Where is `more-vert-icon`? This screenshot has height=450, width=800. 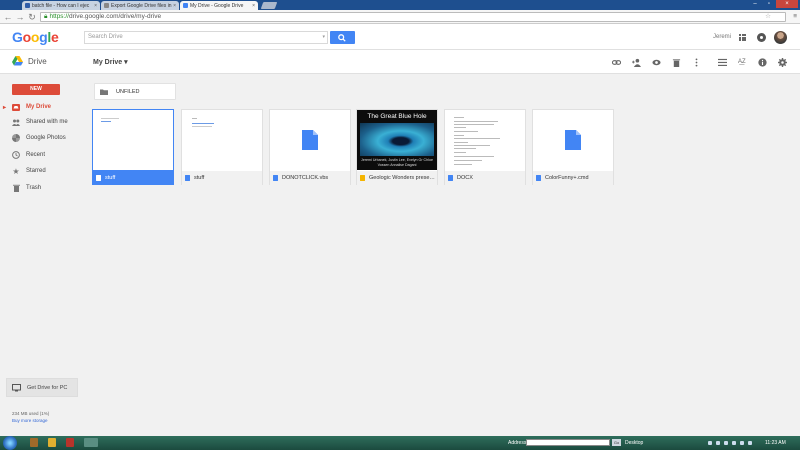
more-vert-icon is located at coordinates (696, 62).